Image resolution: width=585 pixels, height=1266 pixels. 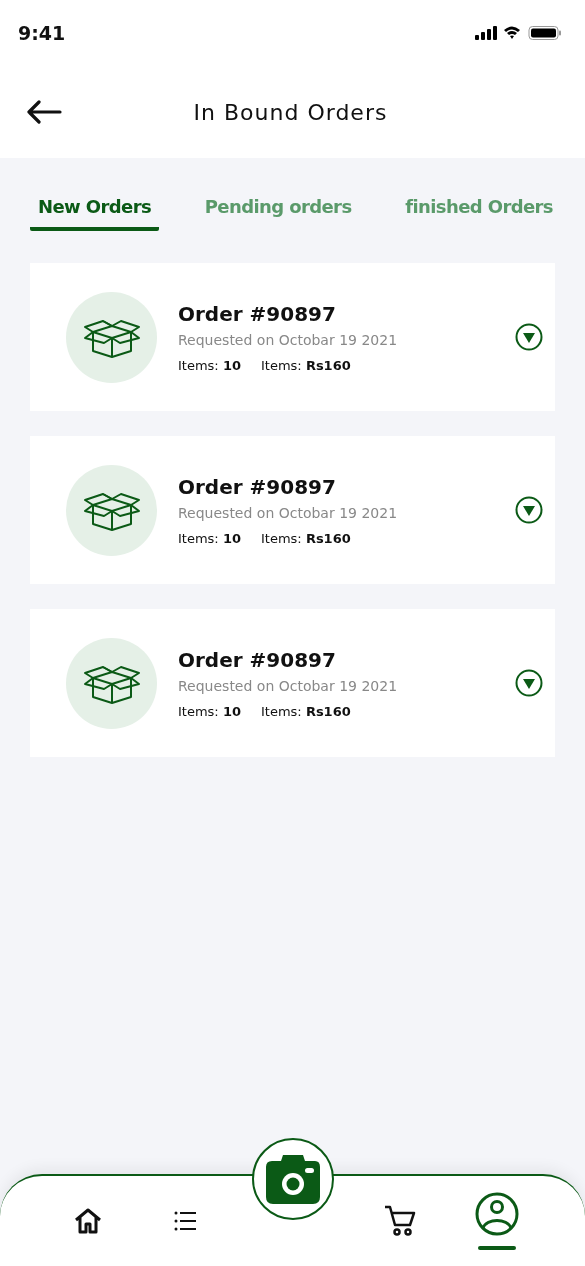 What do you see at coordinates (292, 1179) in the screenshot?
I see `camera-icon` at bounding box center [292, 1179].